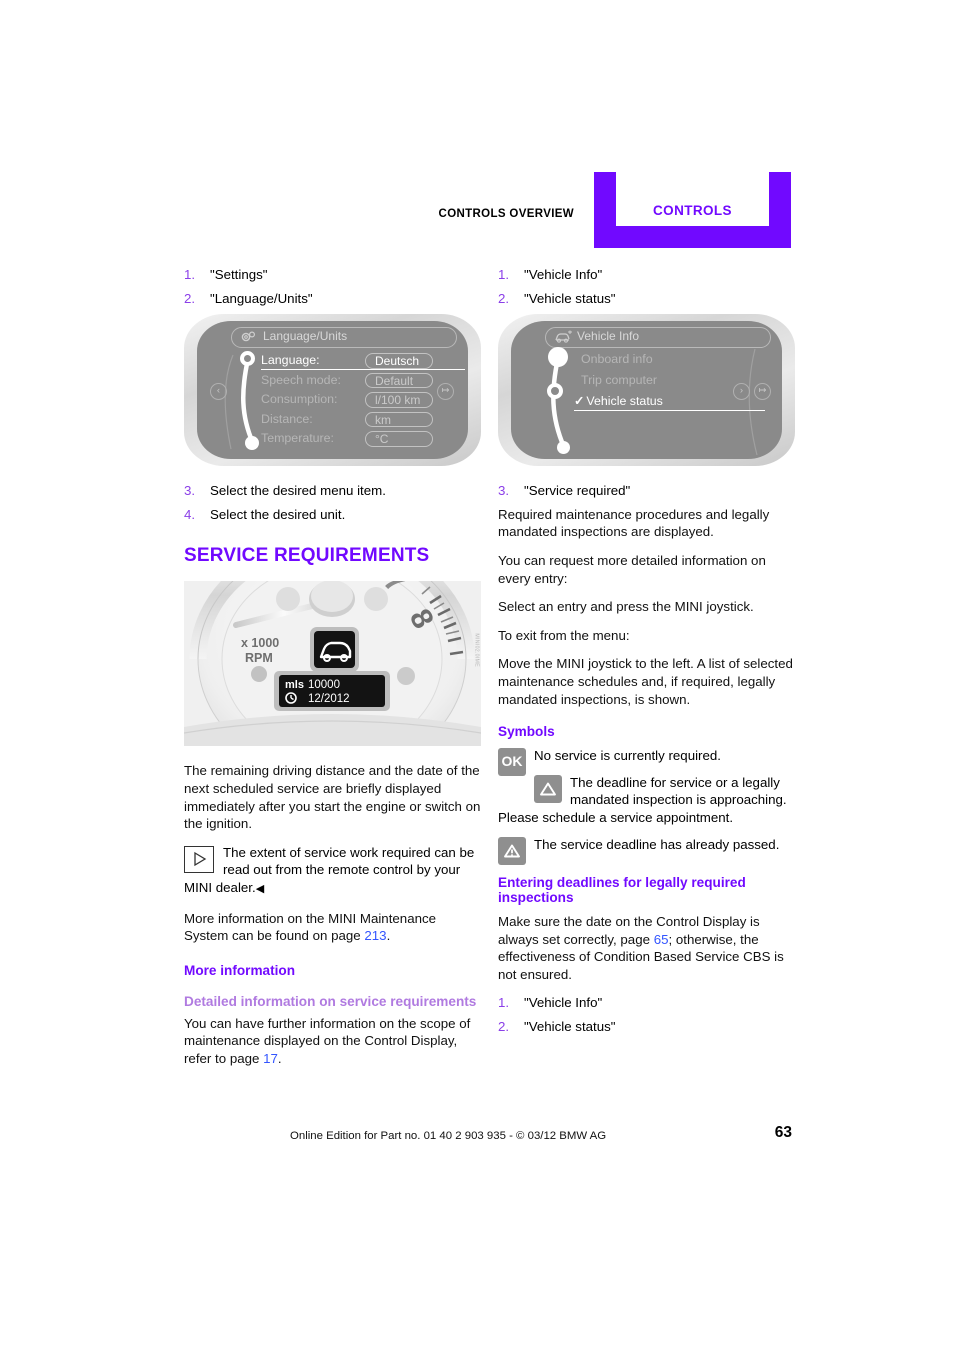 The image size is (954, 1350). Describe the element at coordinates (239, 274) in the screenshot. I see `list-text: "Settings"` at that location.